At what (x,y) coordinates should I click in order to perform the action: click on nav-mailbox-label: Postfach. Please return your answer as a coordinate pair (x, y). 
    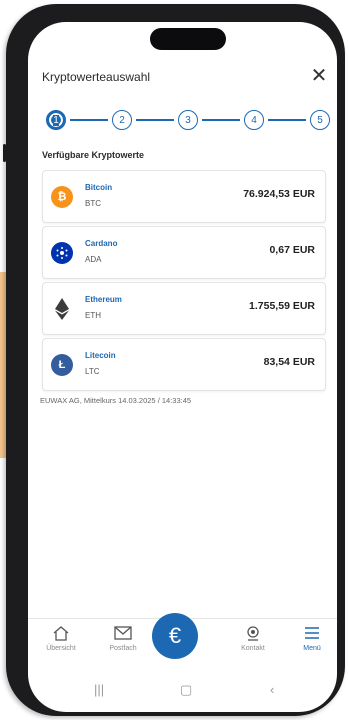
    Looking at the image, I should click on (123, 648).